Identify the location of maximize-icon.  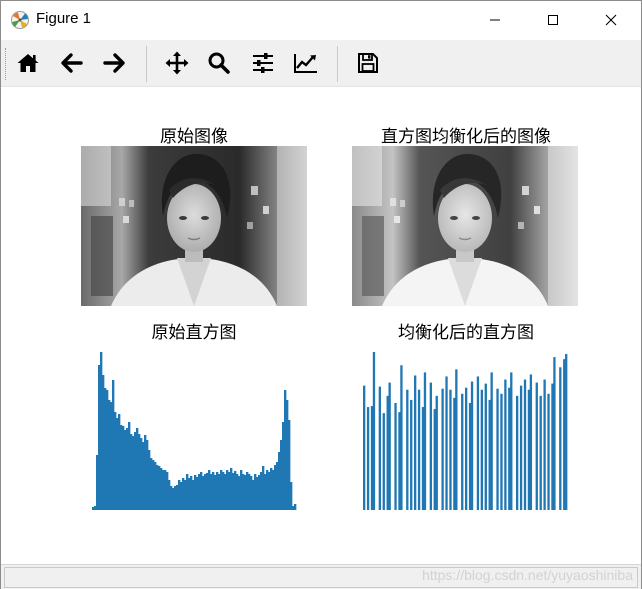
(553, 20).